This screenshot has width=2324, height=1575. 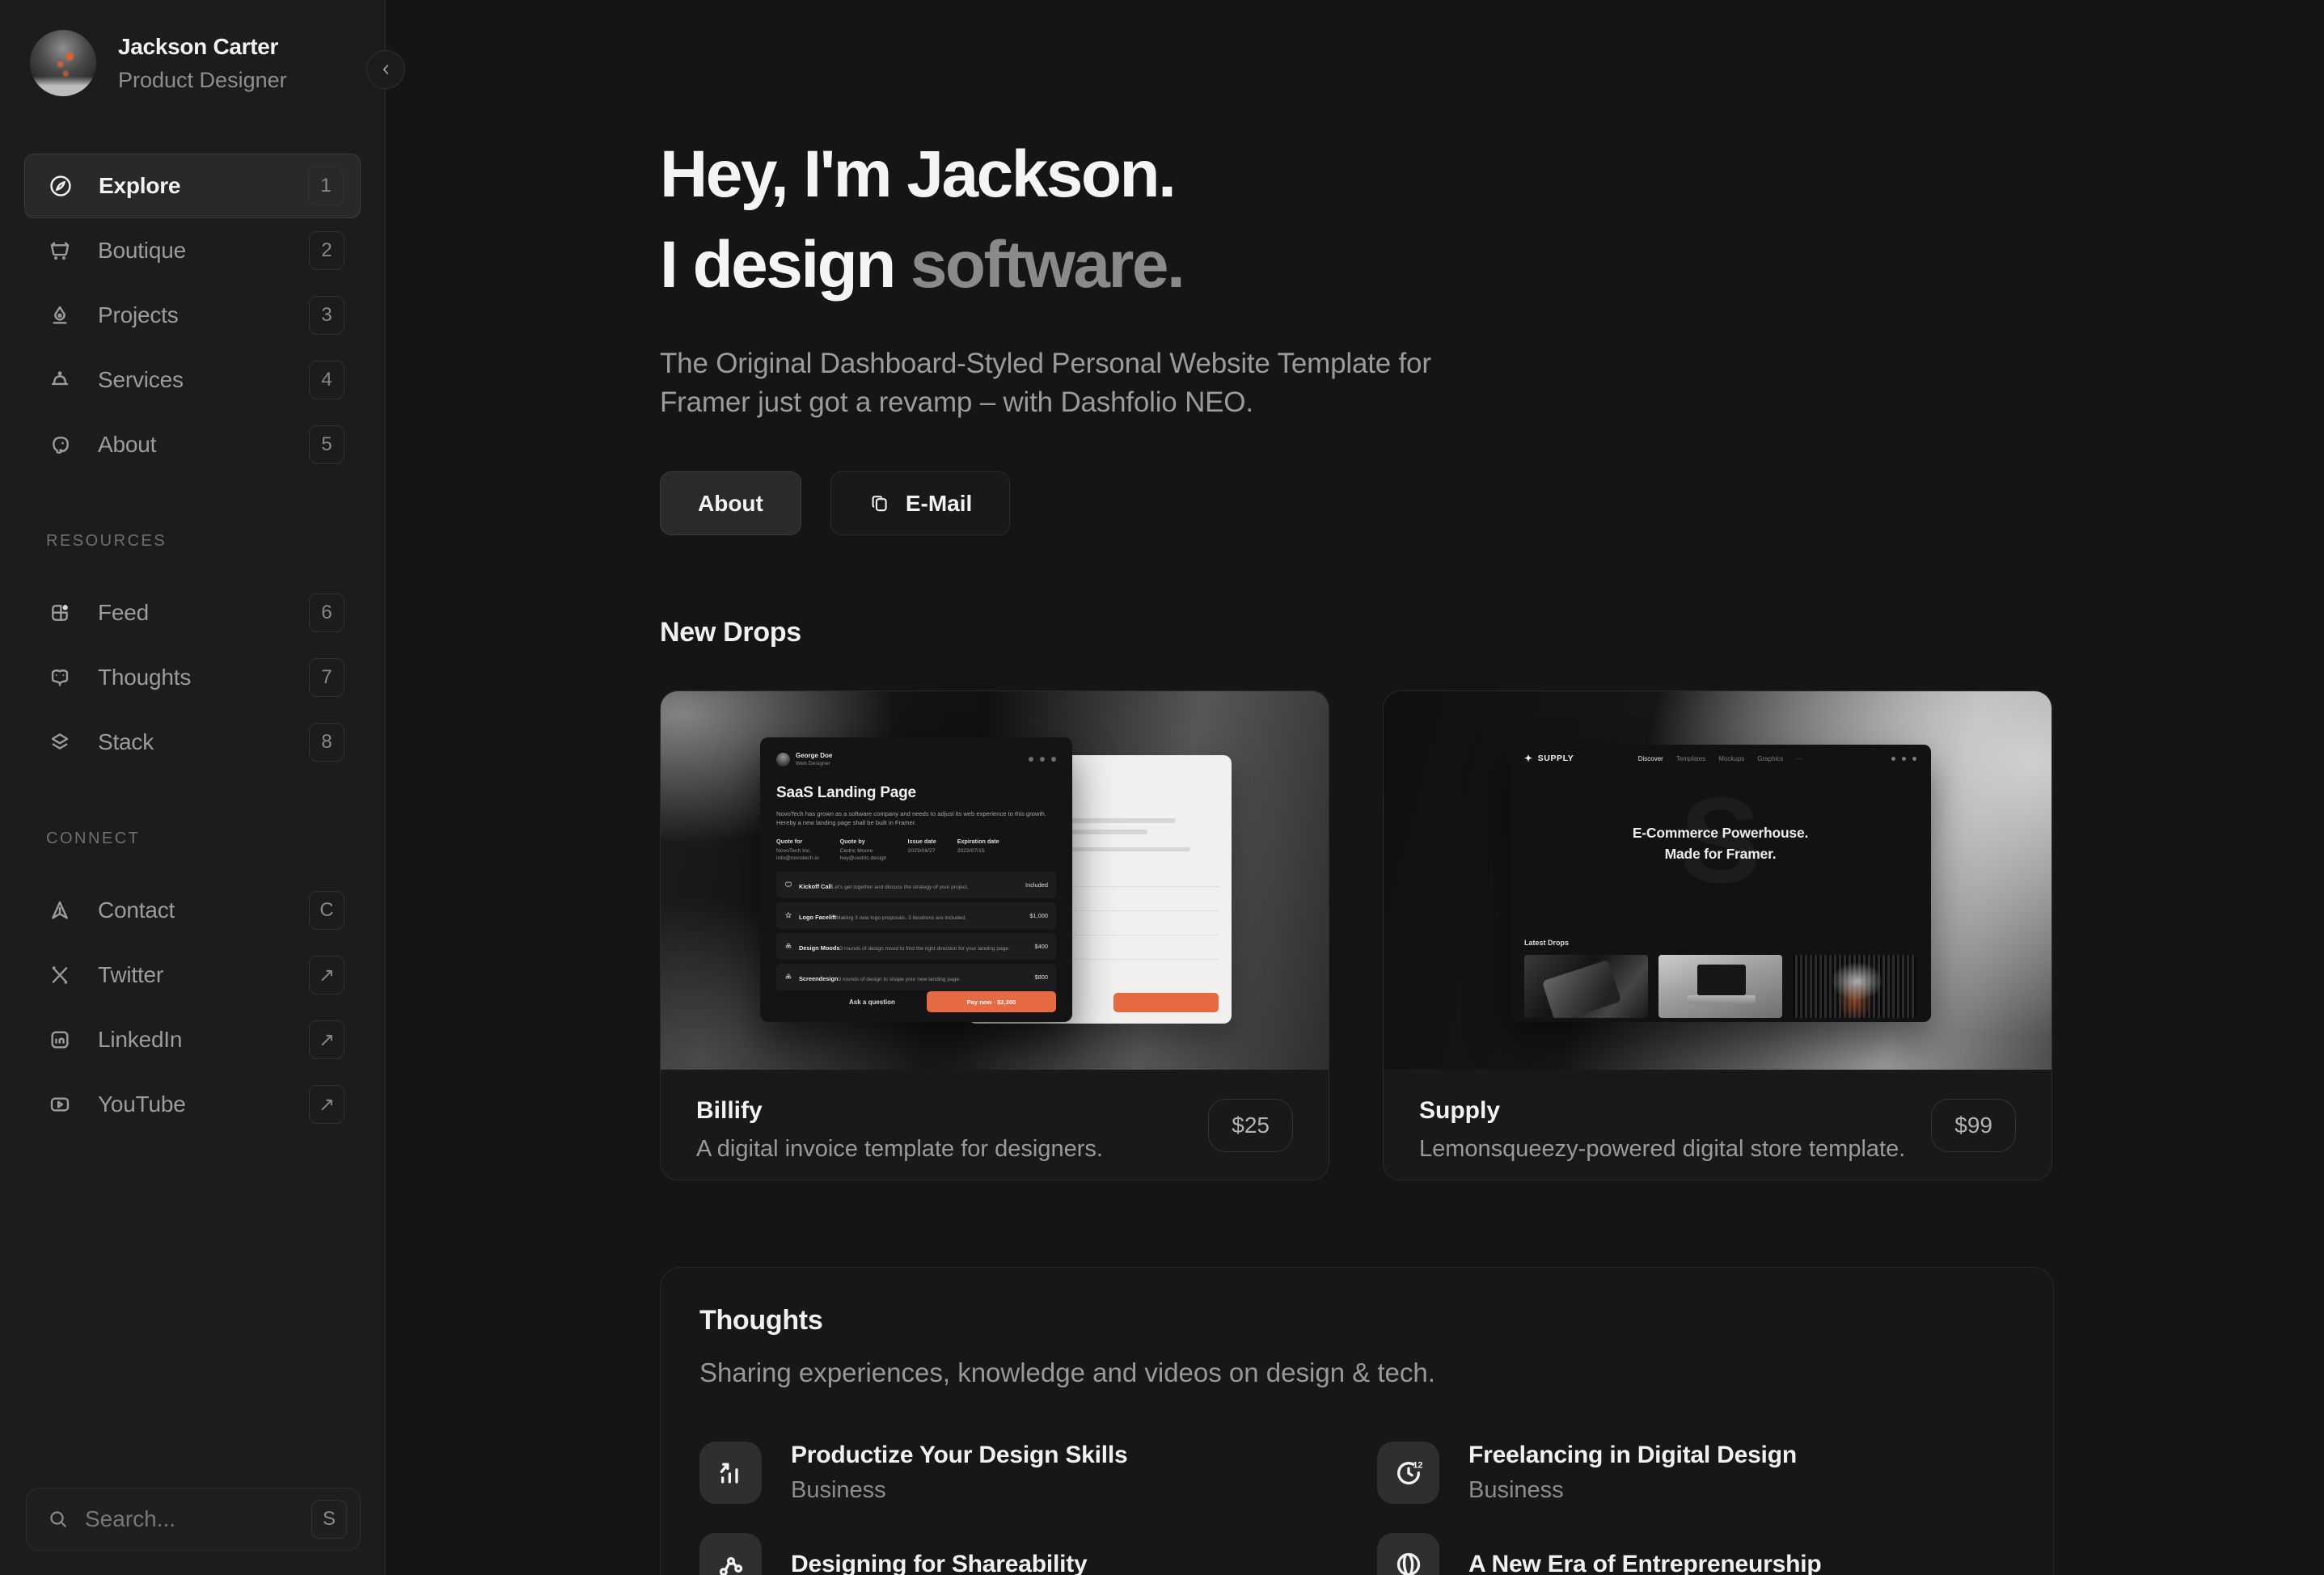 I want to click on sidebar-item-label: Twitter, so click(x=131, y=974).